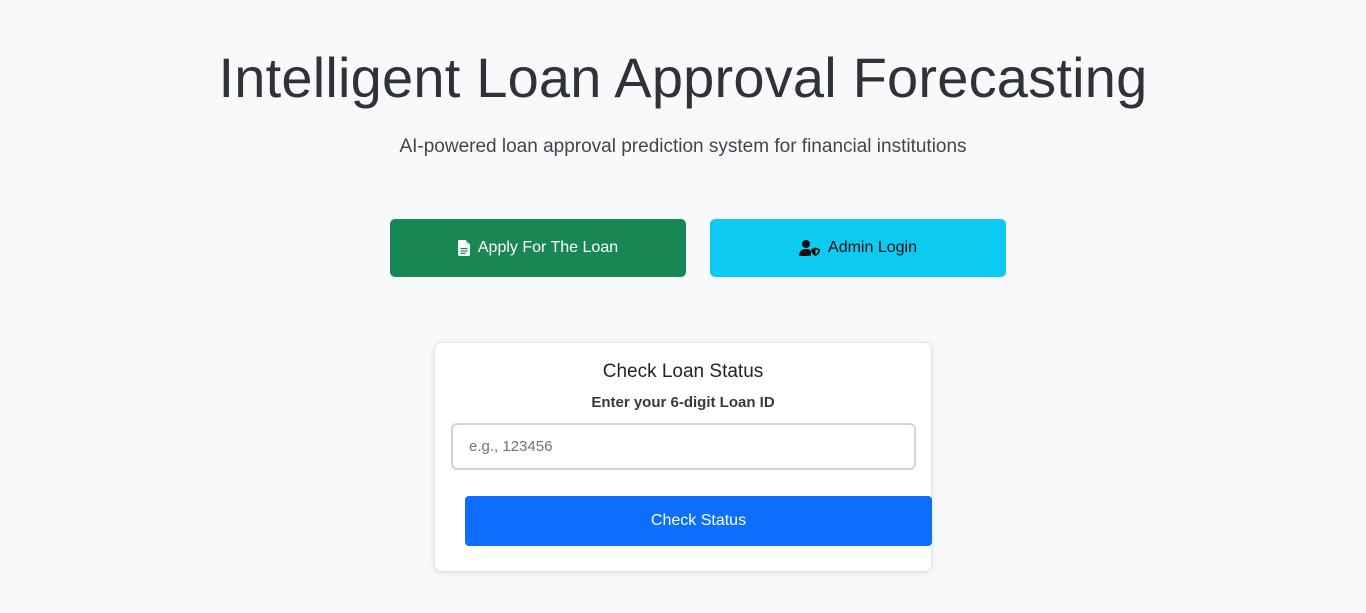 The height and width of the screenshot is (613, 1366). I want to click on apply-loan-label: Apply For The Loan, so click(548, 247).